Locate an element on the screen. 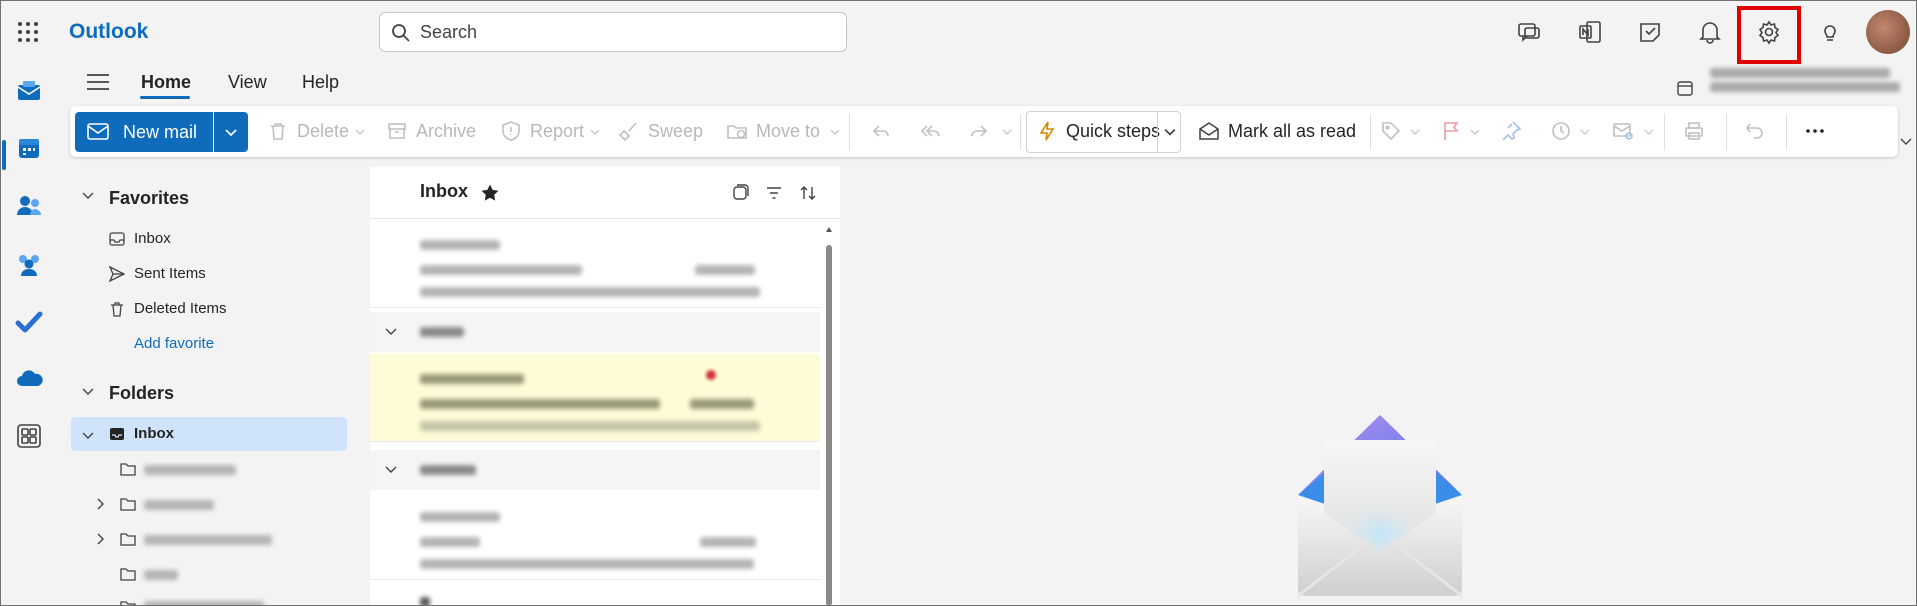 This screenshot has width=1917, height=606. tab-home-underline is located at coordinates (165, 97).